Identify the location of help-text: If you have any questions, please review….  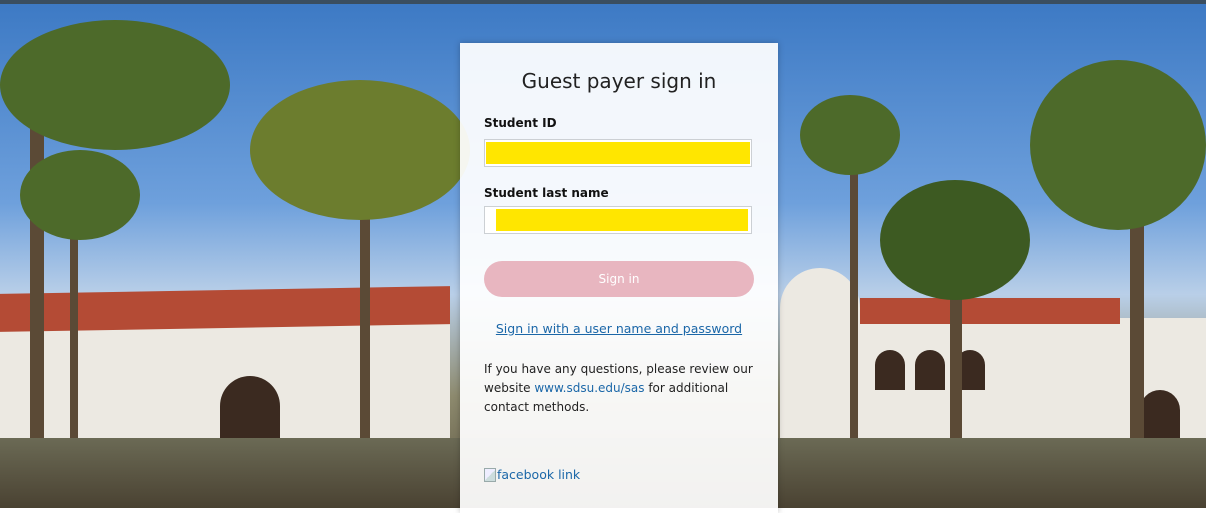
(619, 388).